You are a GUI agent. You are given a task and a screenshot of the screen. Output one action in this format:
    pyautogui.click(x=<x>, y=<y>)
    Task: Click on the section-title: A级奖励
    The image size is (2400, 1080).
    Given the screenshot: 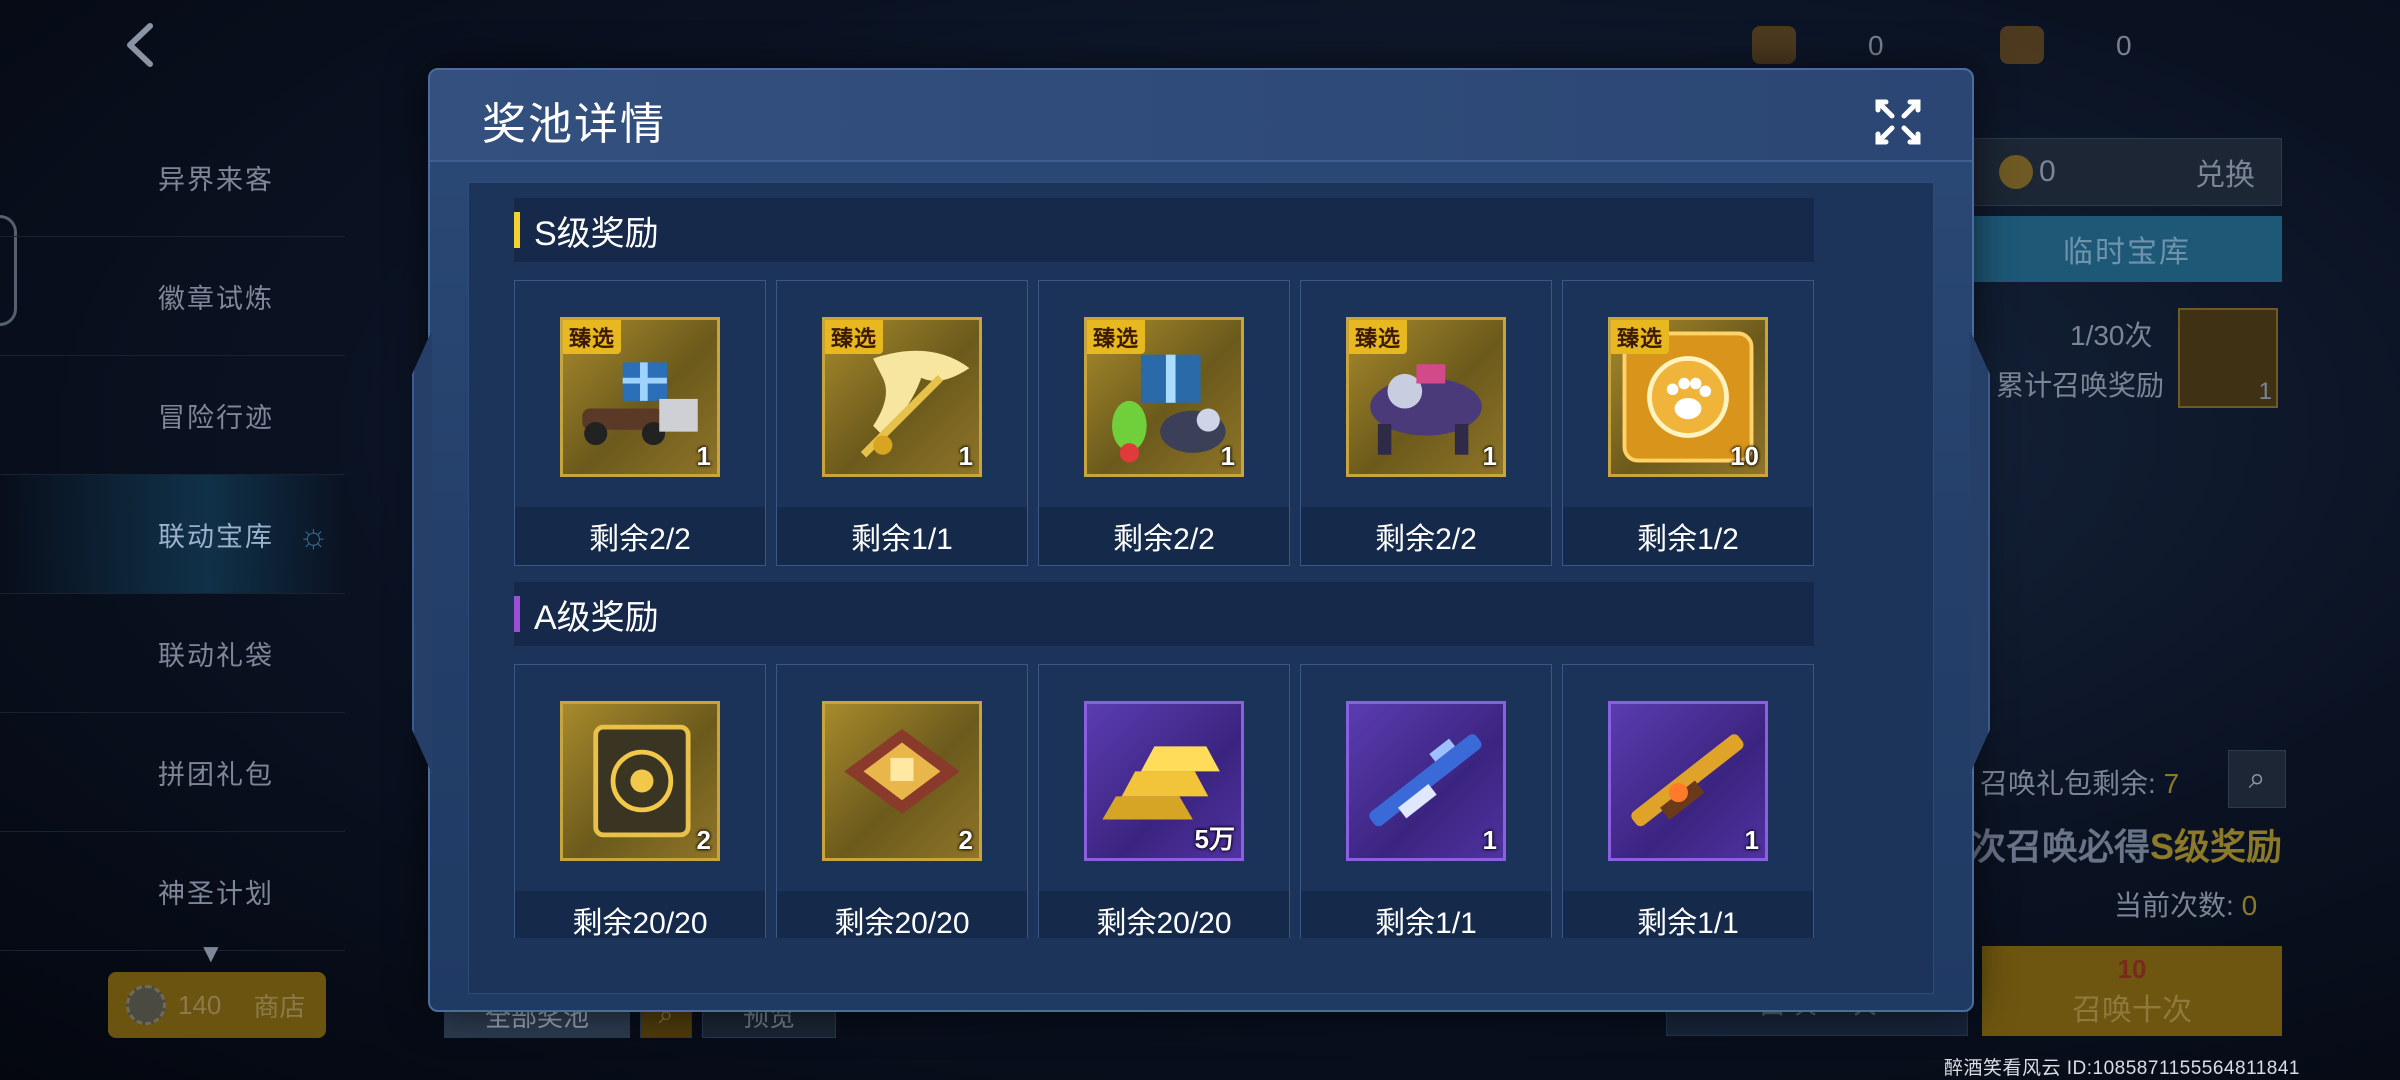 What is the action you would take?
    pyautogui.click(x=596, y=617)
    